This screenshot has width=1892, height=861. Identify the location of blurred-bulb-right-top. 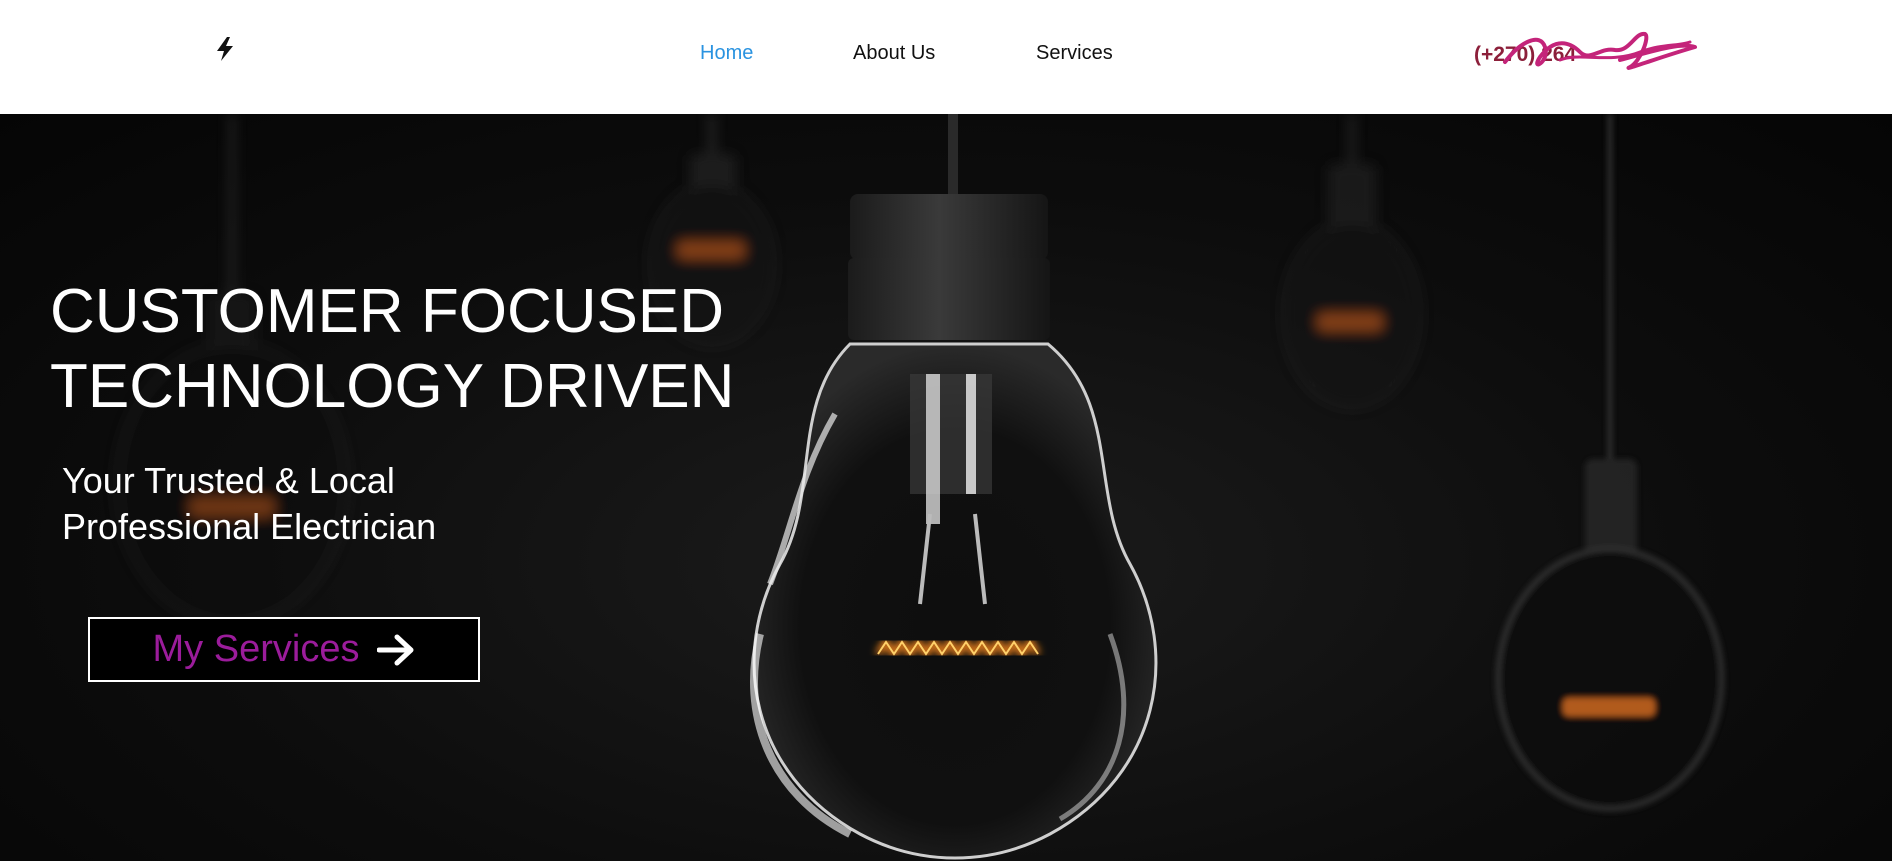
(1352, 261).